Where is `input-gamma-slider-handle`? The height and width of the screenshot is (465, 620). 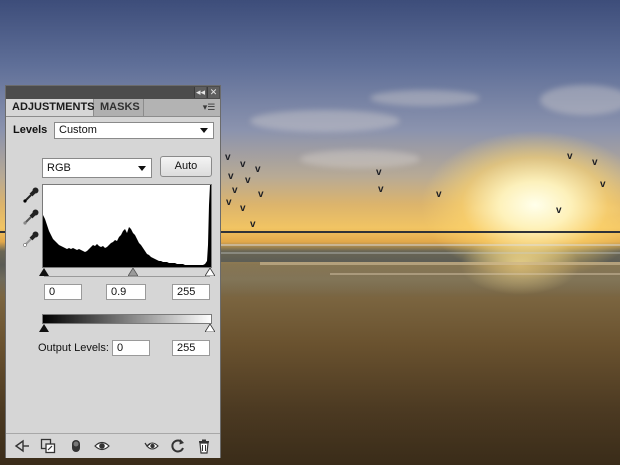 input-gamma-slider-handle is located at coordinates (133, 272).